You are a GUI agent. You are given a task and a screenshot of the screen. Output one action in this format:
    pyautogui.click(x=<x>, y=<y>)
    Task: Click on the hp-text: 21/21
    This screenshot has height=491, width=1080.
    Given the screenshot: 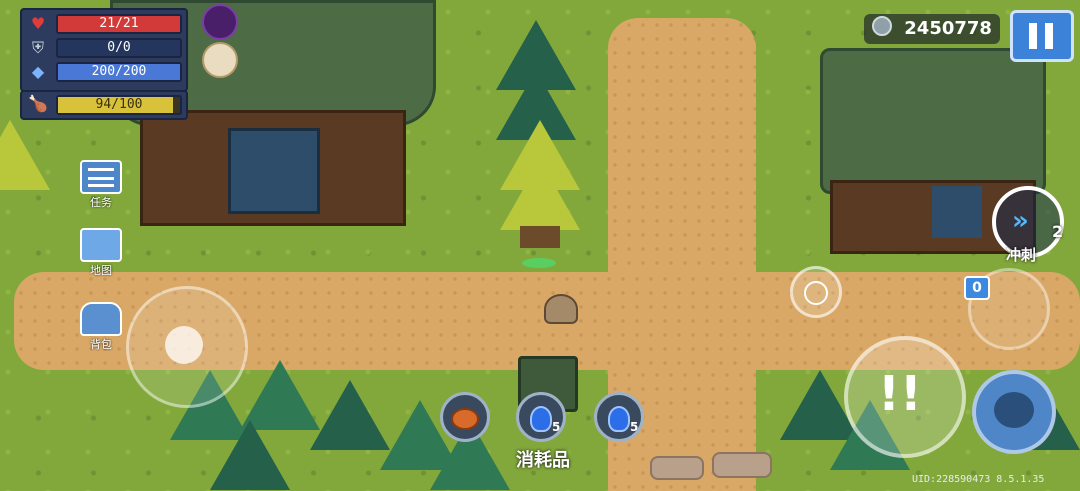 What is the action you would take?
    pyautogui.click(x=119, y=23)
    